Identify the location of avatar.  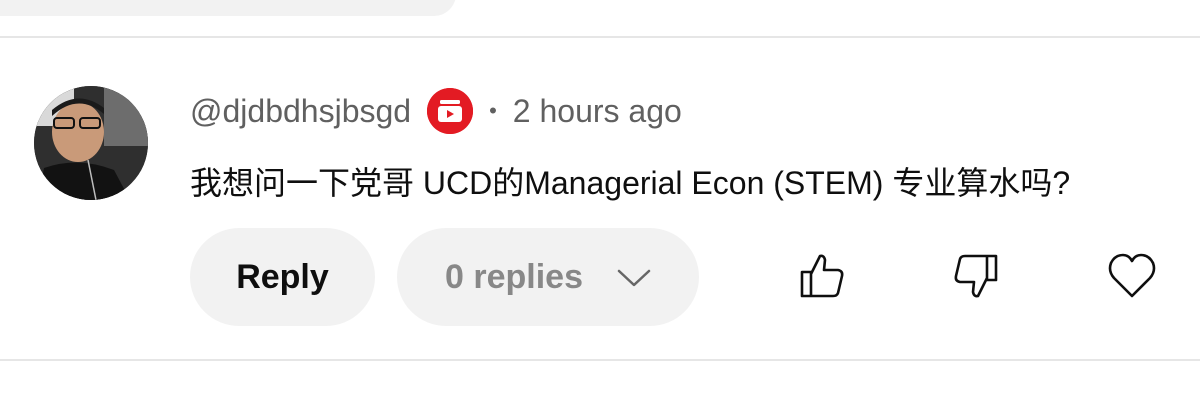
(91, 143).